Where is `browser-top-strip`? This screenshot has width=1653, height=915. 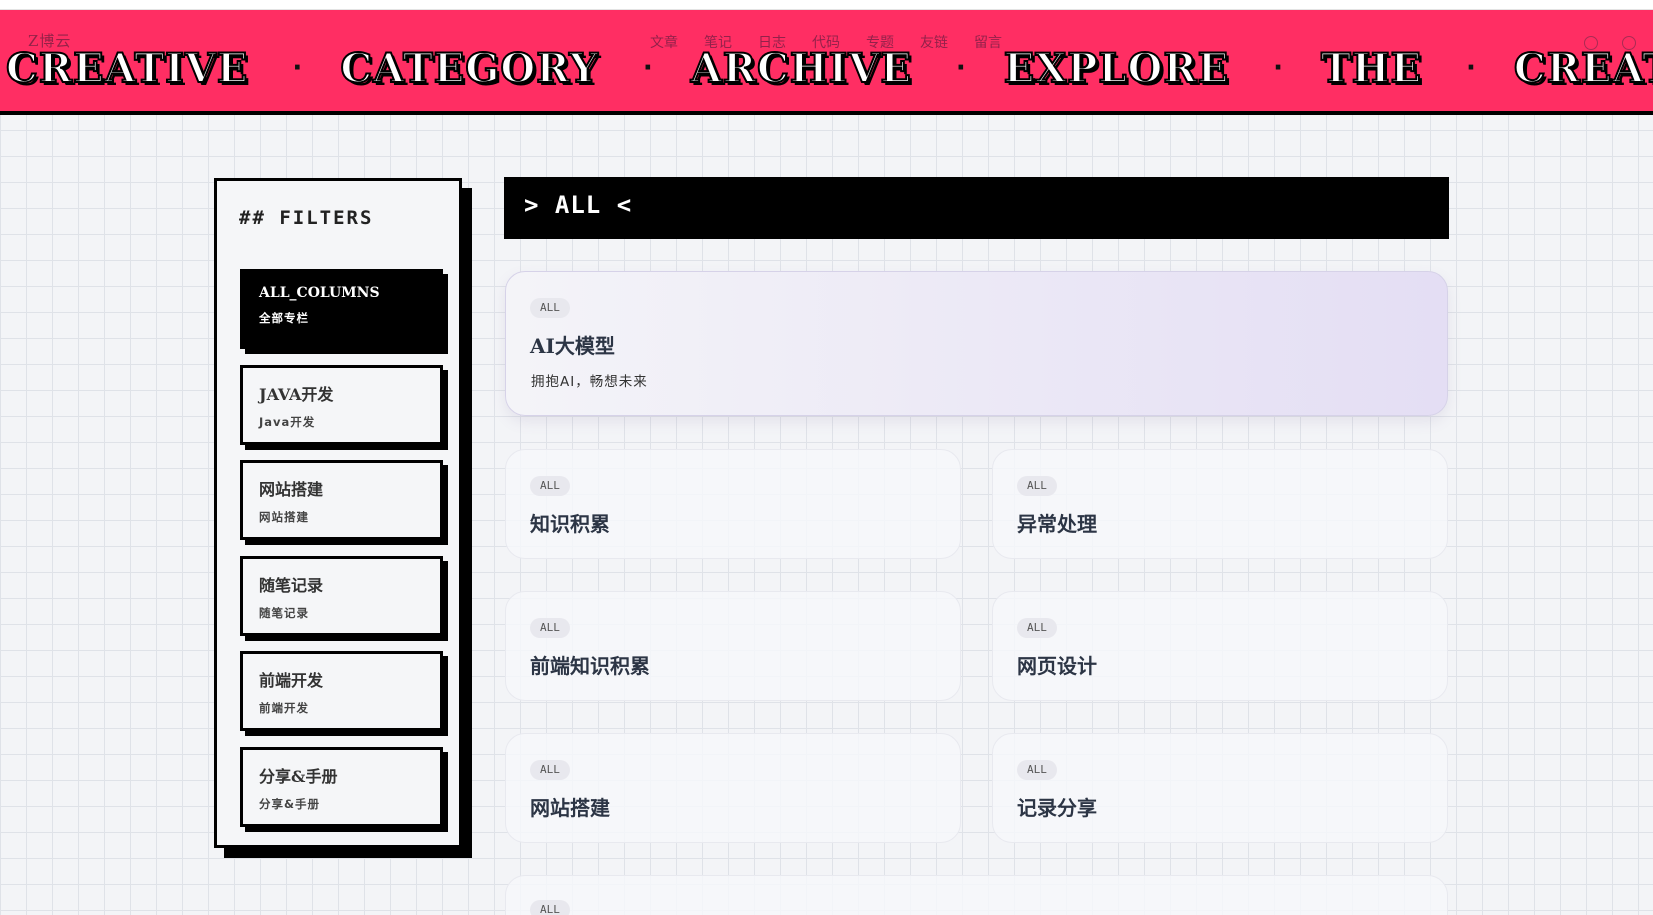
browser-top-strip is located at coordinates (826, 5).